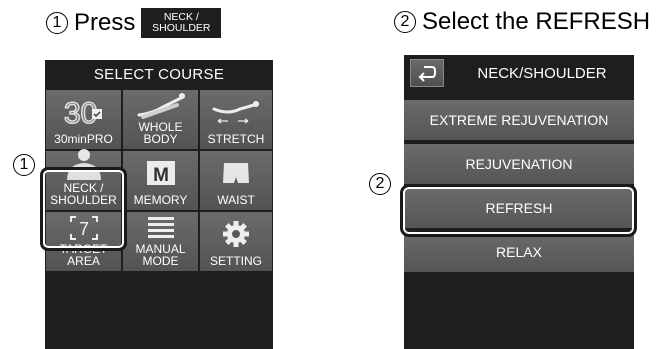 This screenshot has height=349, width=664. What do you see at coordinates (161, 175) in the screenshot?
I see `memory-icon-text: M` at bounding box center [161, 175].